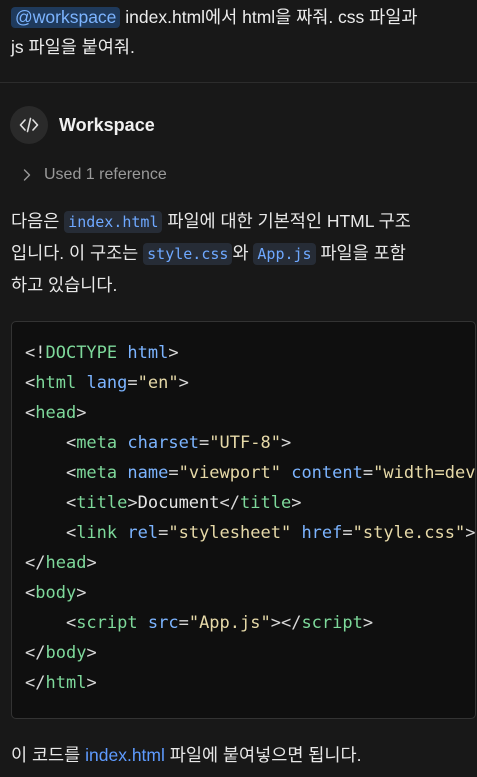  Describe the element at coordinates (245, 443) in the screenshot. I see `code-token: "UTF-8"` at that location.